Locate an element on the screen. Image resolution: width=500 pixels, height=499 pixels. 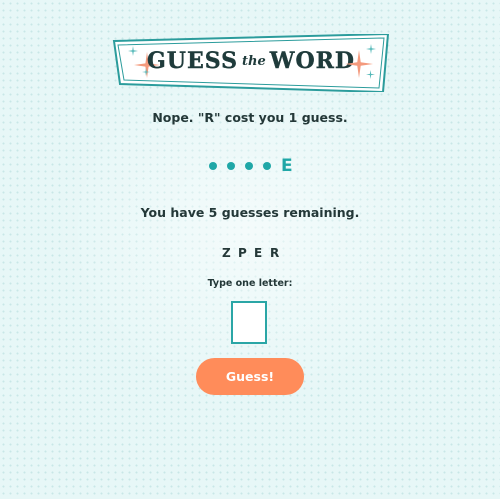
guessed-letter: R is located at coordinates (275, 253).